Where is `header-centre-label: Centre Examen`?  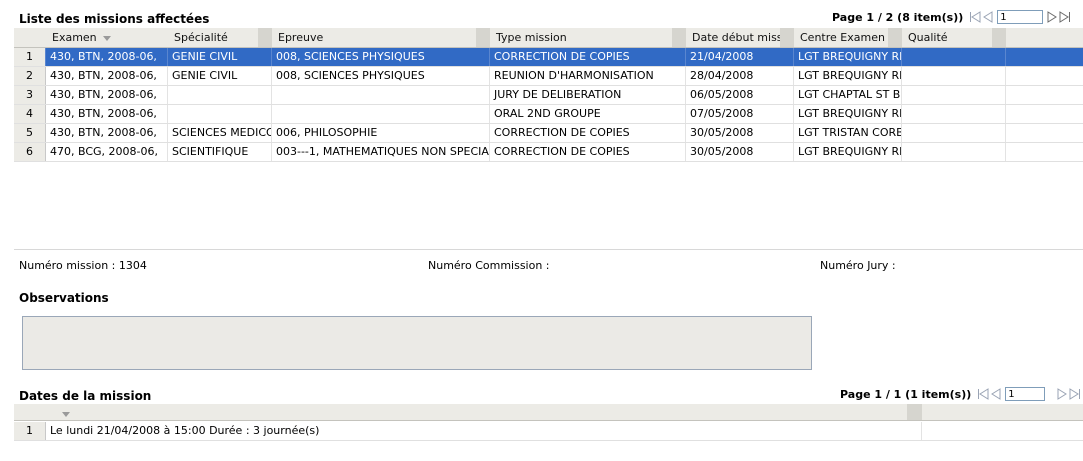
header-centre-label: Centre Examen is located at coordinates (842, 37).